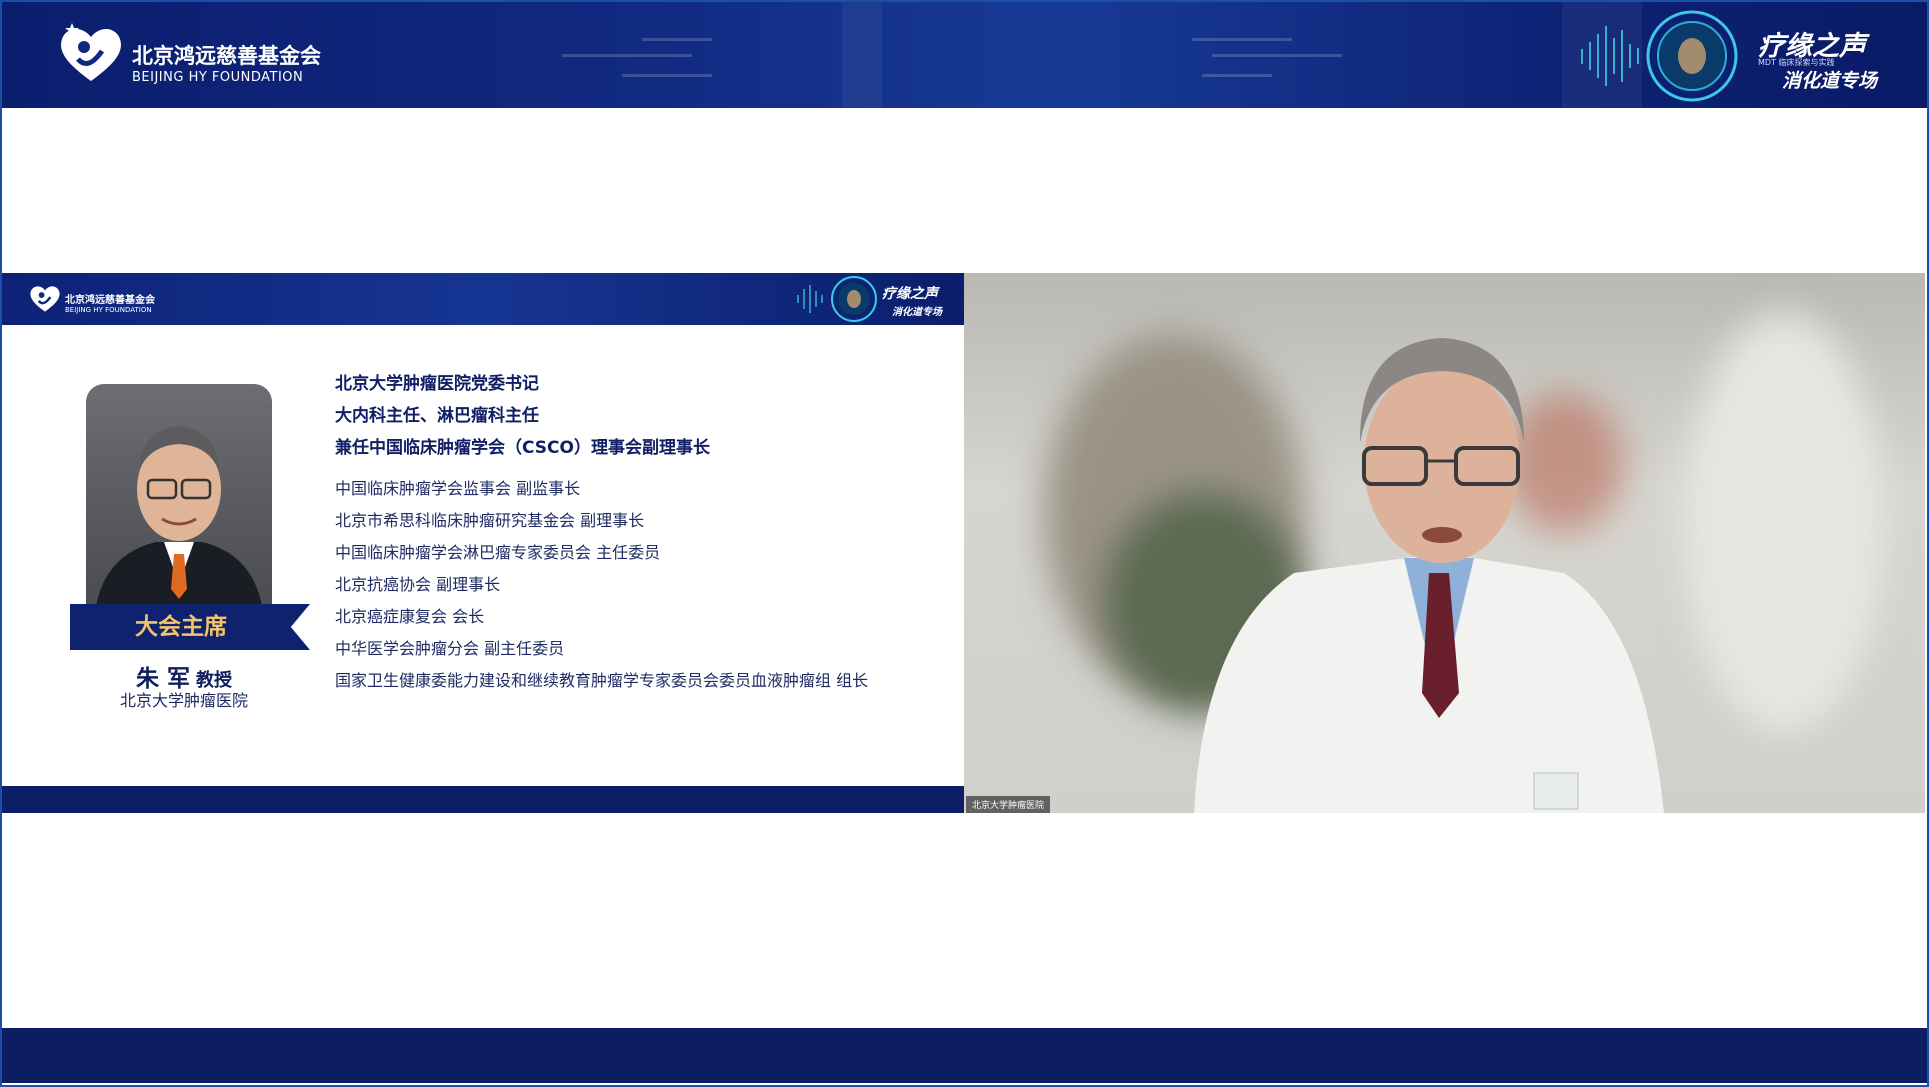  I want to click on presenter-figure, so click(1429, 575).